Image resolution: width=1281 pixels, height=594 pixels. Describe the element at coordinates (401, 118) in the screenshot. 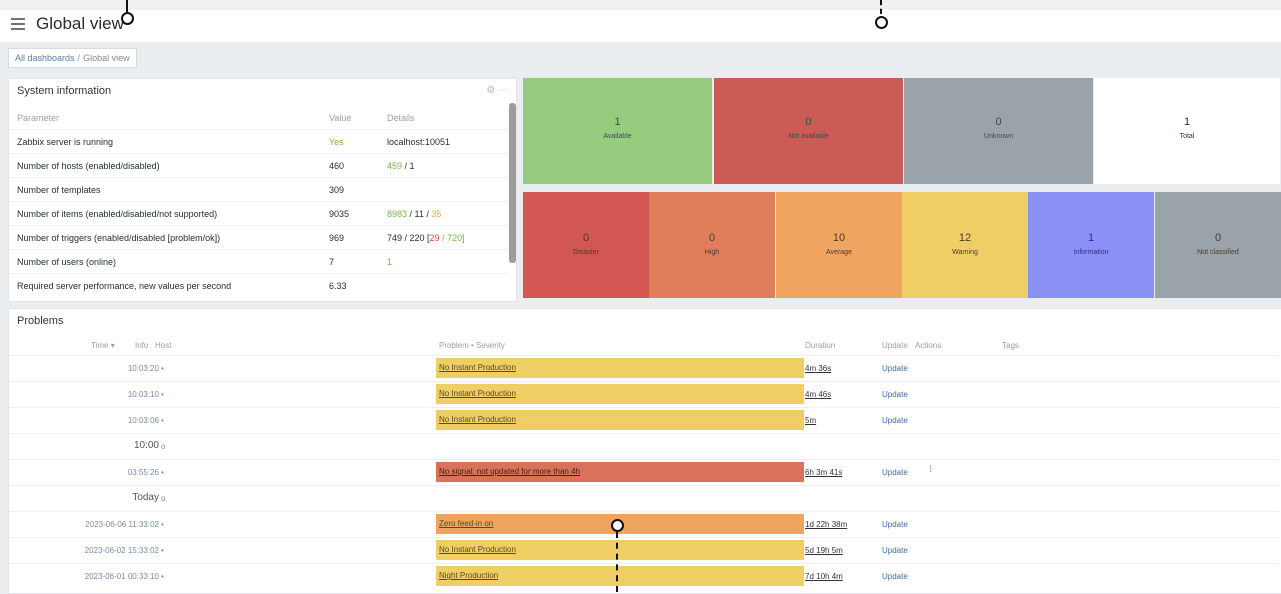

I see `column-header-details: Details` at that location.